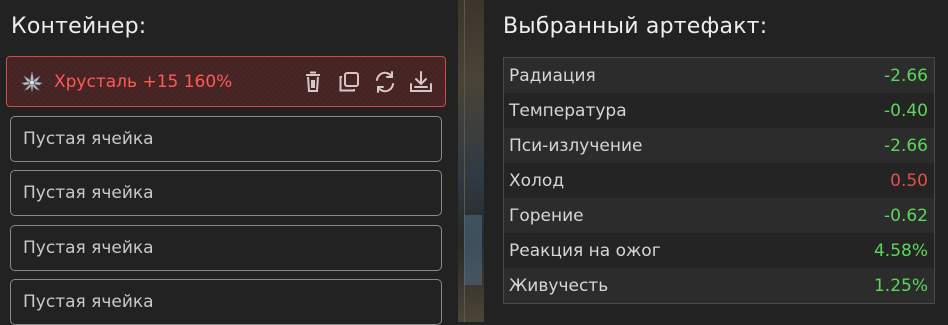  I want to click on stat-value: -0.40, so click(906, 110).